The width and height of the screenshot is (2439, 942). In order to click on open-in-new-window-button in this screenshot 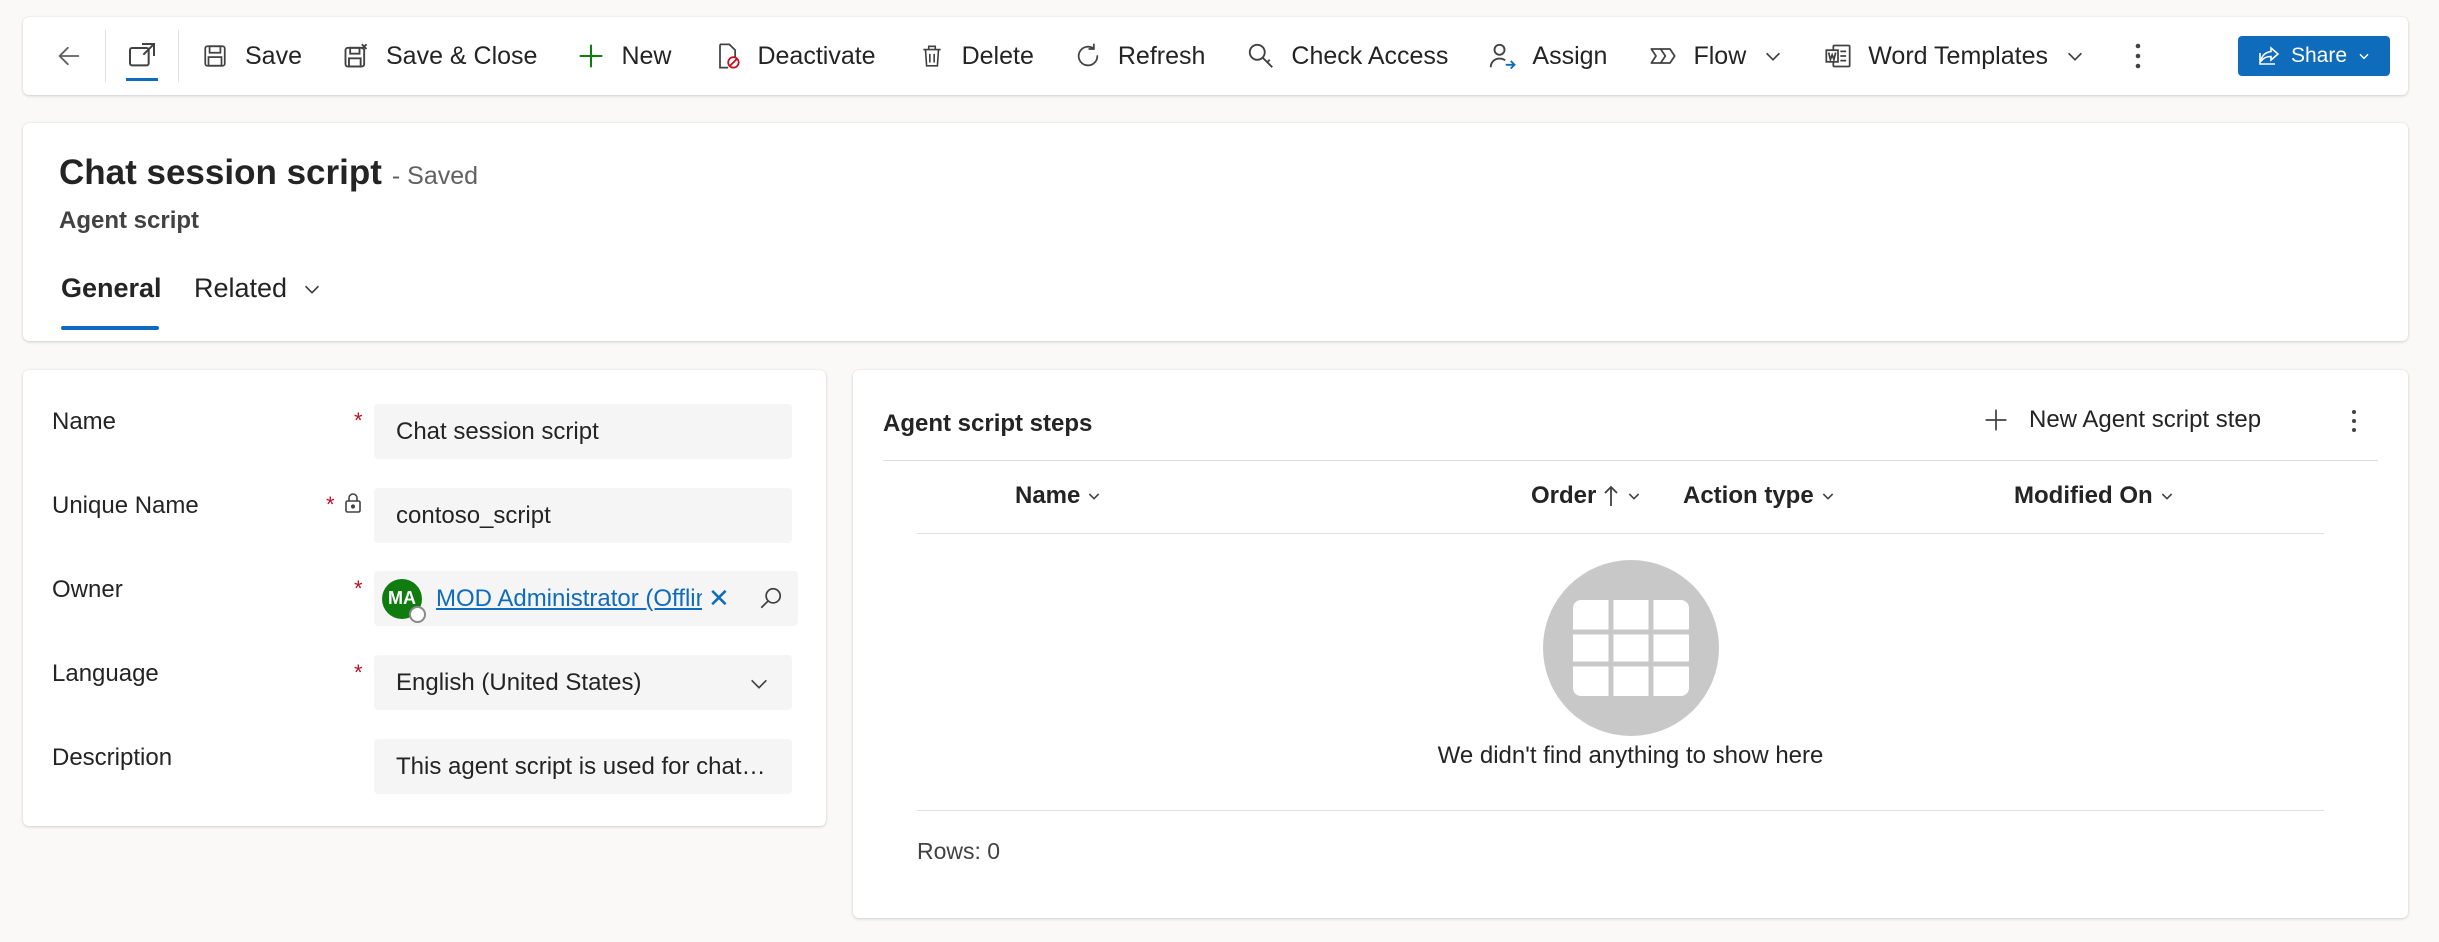, I will do `click(142, 56)`.